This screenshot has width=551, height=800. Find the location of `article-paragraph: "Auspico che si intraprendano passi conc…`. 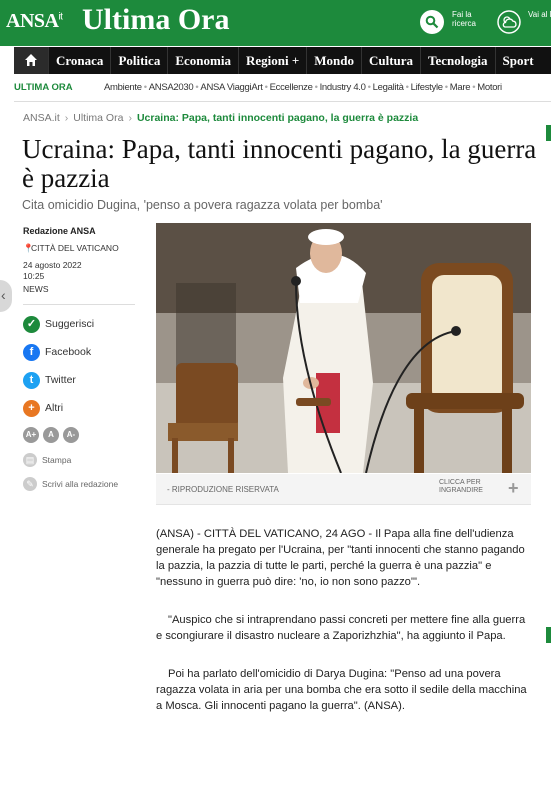

article-paragraph: "Auspico che si intraprendano passi conc… is located at coordinates (341, 628).